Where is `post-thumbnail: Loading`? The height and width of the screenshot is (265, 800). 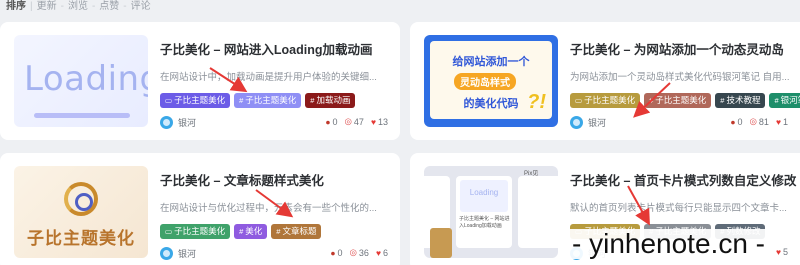
post-thumbnail: Loading is located at coordinates (81, 81).